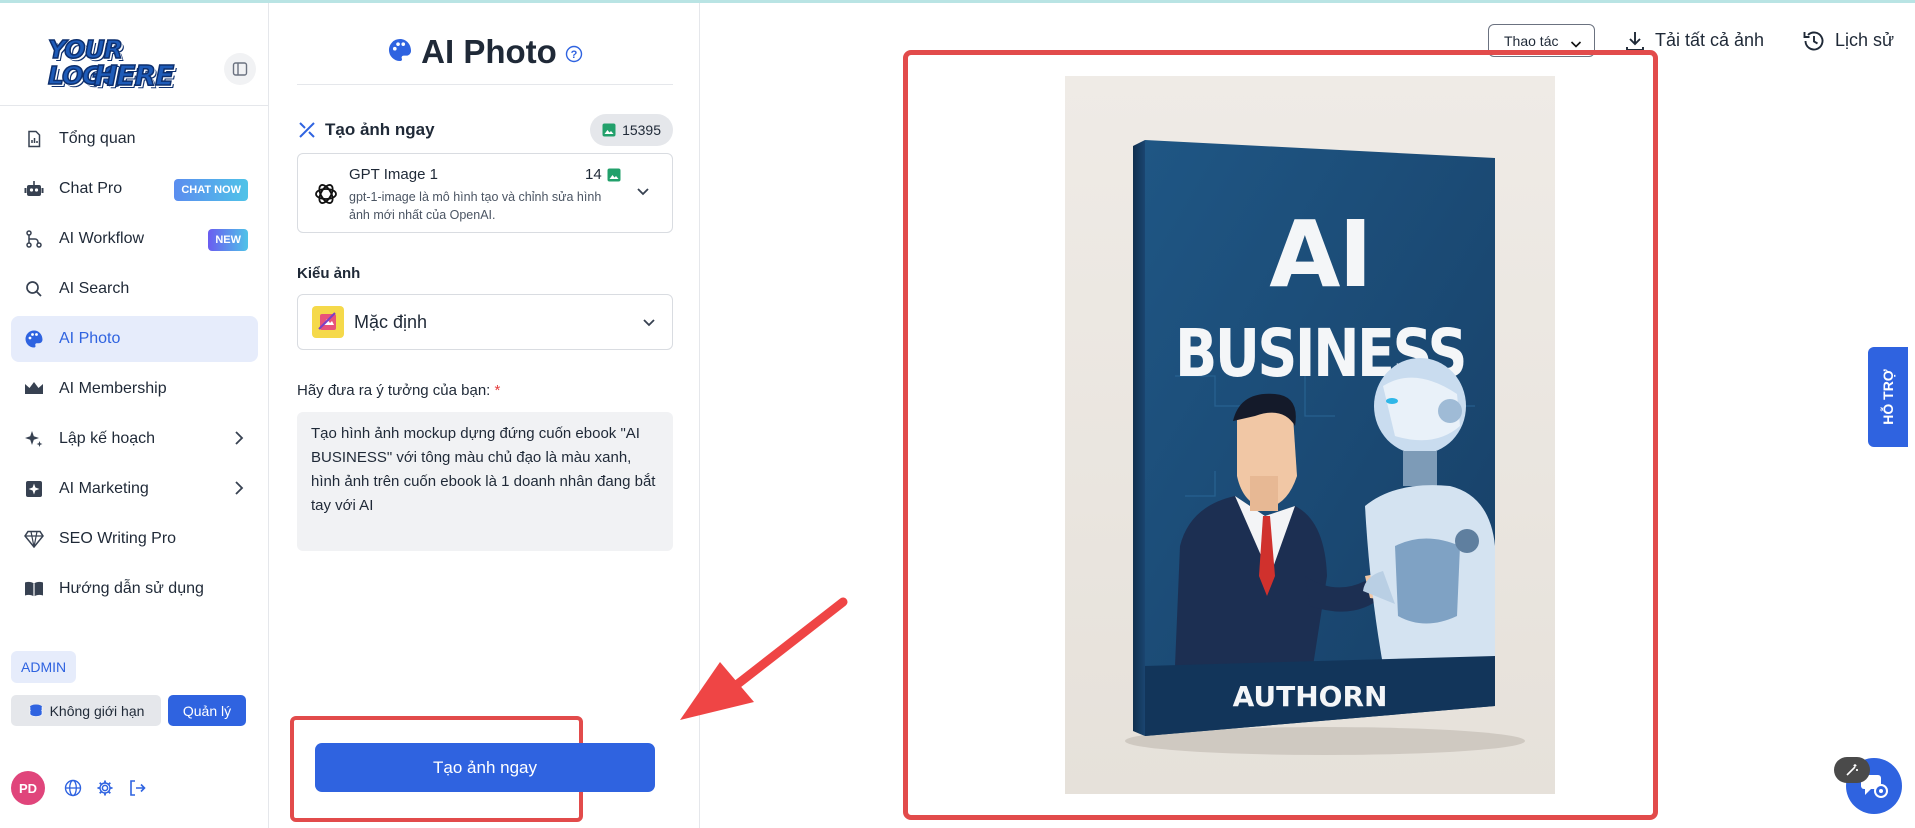  What do you see at coordinates (393, 174) in the screenshot?
I see `model-name: GPT Image 1` at bounding box center [393, 174].